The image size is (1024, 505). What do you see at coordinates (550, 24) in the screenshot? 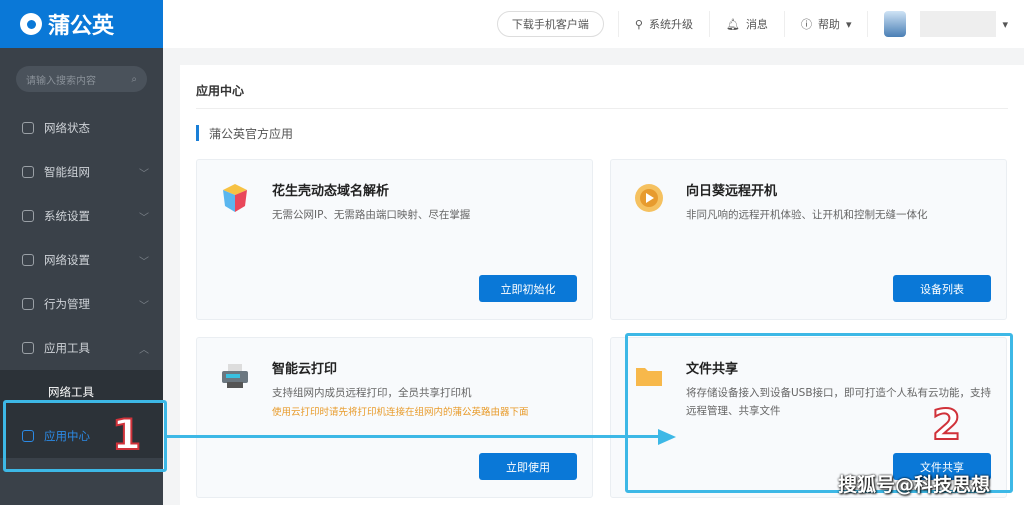
I see `download-app-button: 下载手机客户端` at bounding box center [550, 24].